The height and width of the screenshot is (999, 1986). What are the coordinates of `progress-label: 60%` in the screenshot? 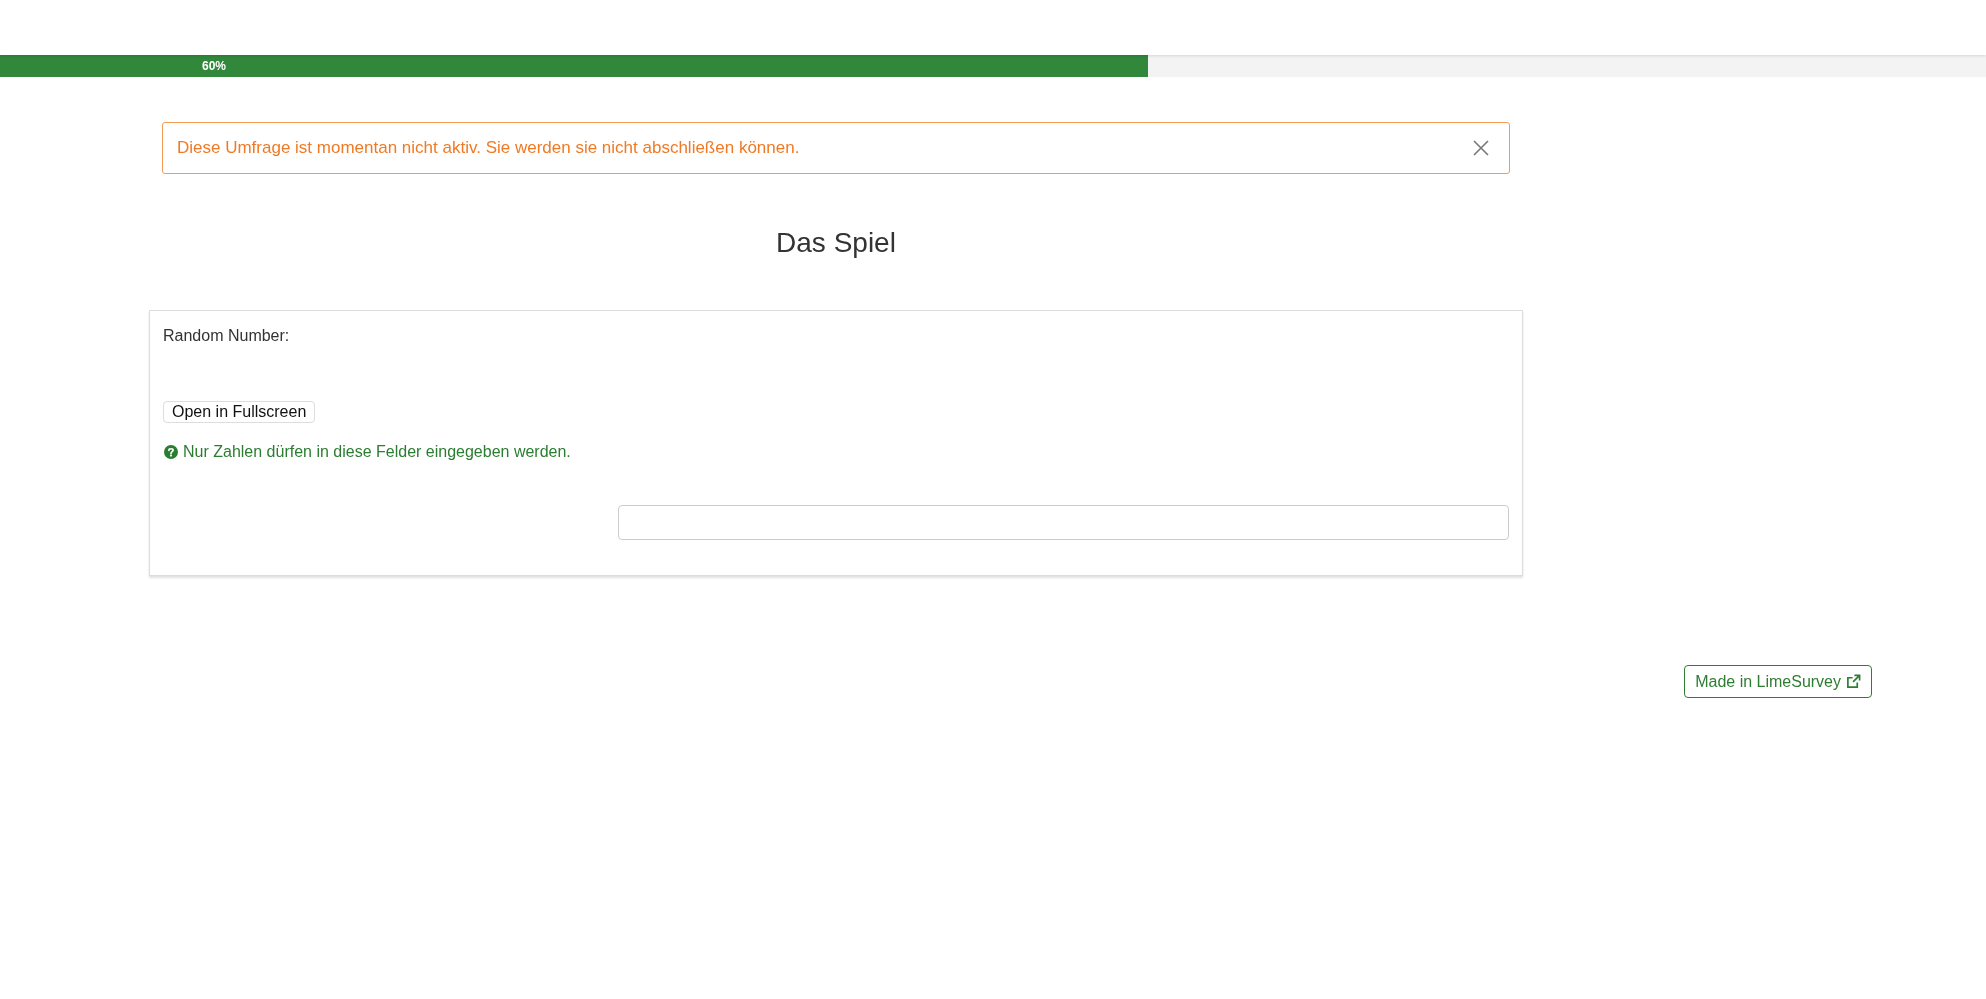 It's located at (214, 66).